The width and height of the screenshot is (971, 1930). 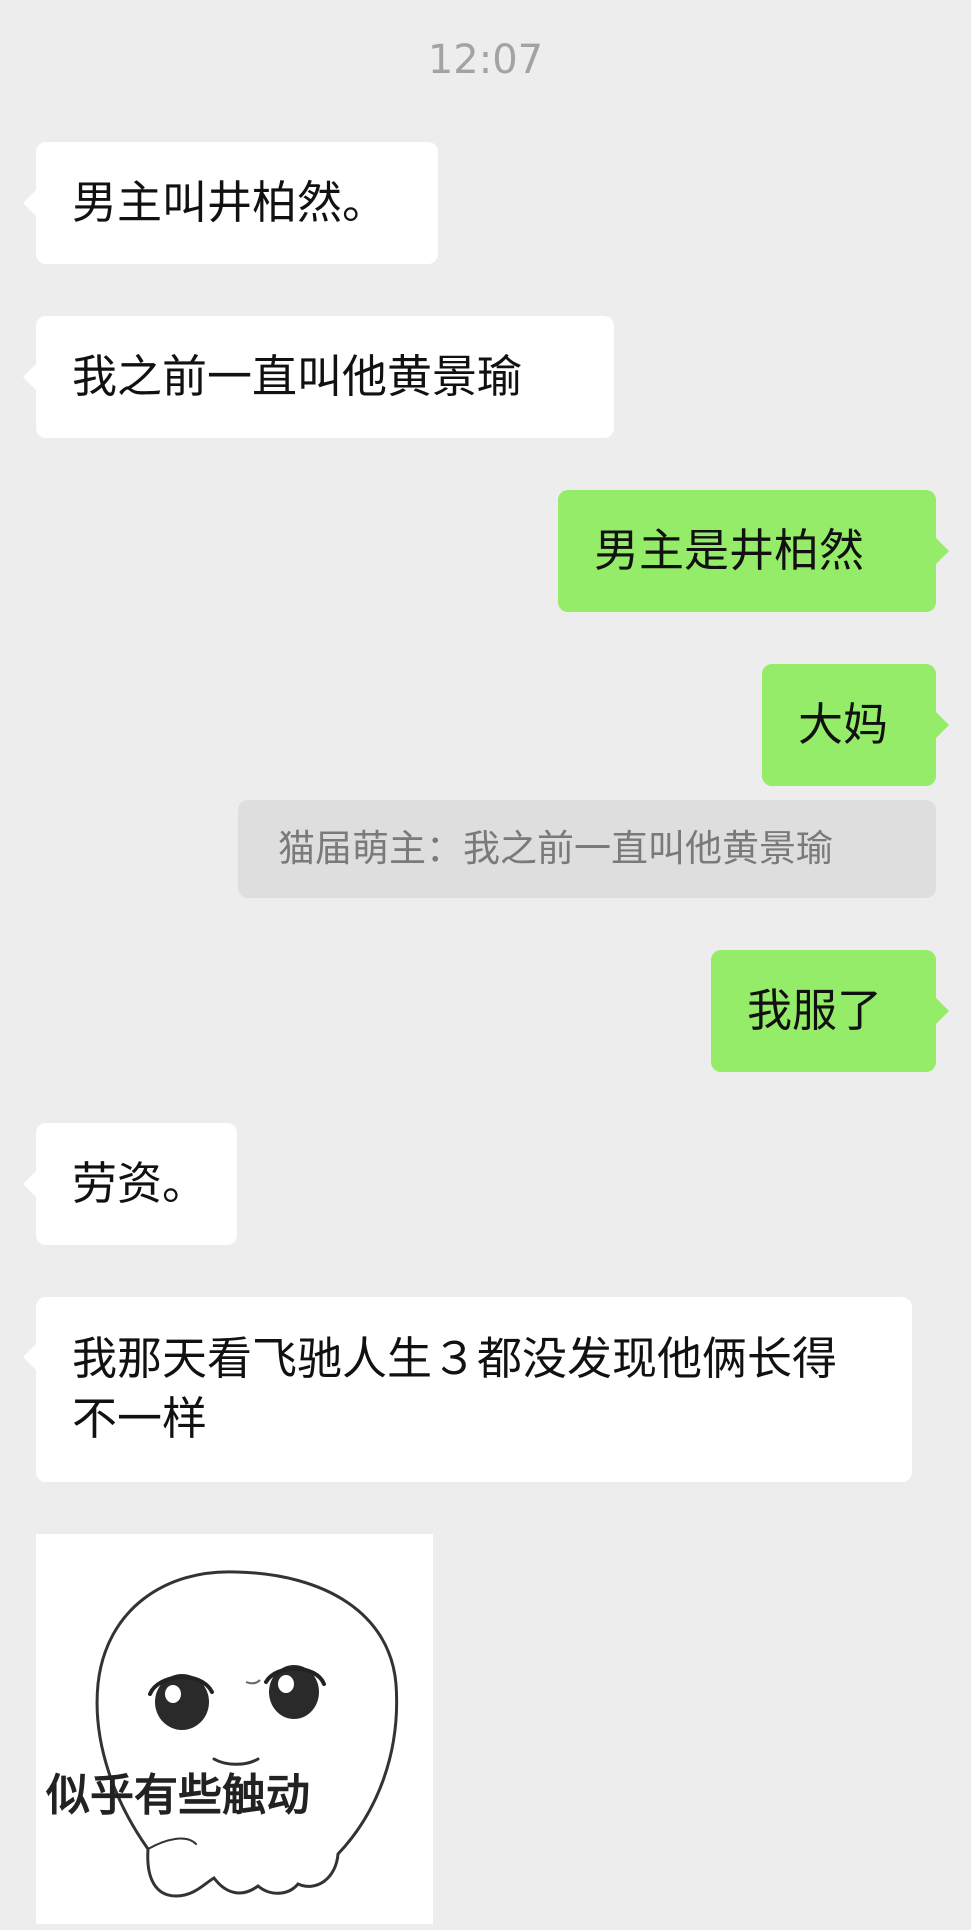 What do you see at coordinates (815, 1010) in the screenshot?
I see `message-text: 我服了` at bounding box center [815, 1010].